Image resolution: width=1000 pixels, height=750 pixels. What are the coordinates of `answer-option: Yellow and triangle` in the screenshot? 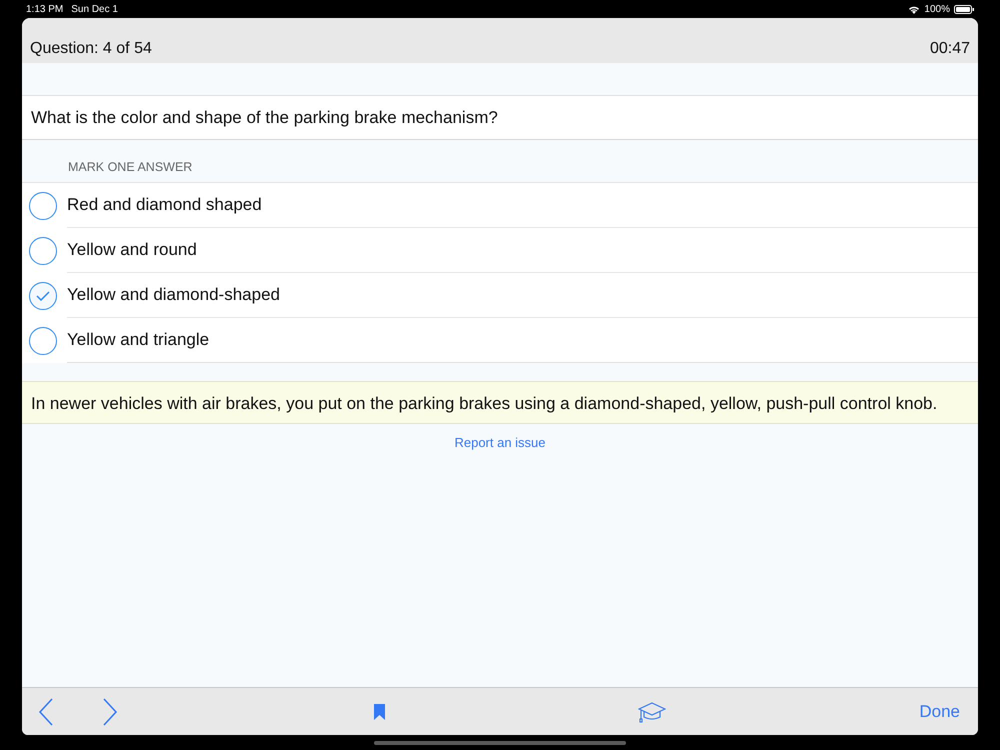 It's located at (138, 340).